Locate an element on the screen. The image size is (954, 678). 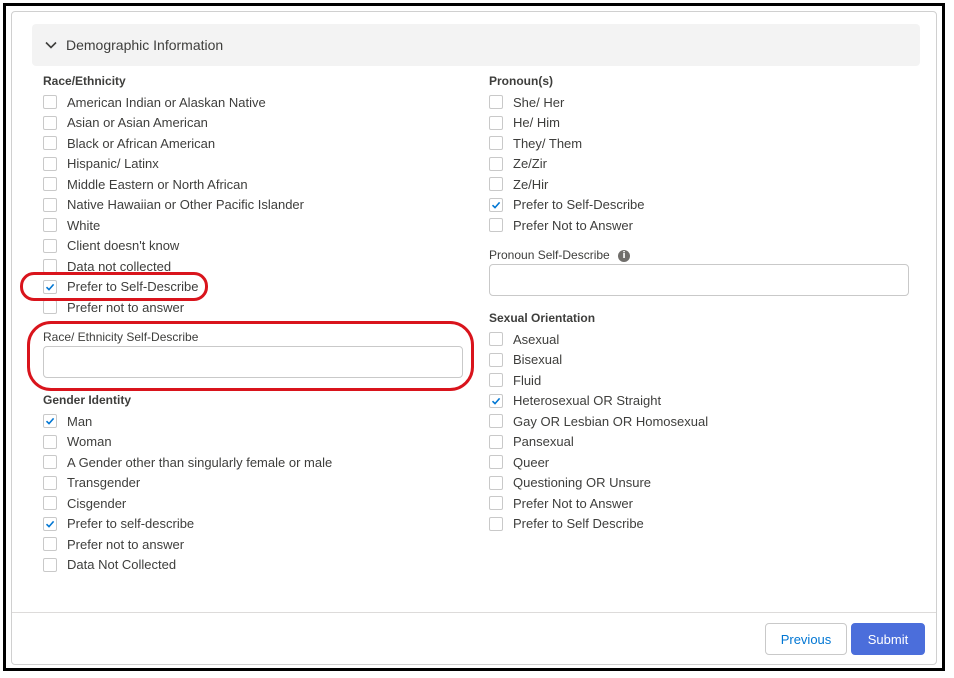
race-option: White is located at coordinates (71, 225).